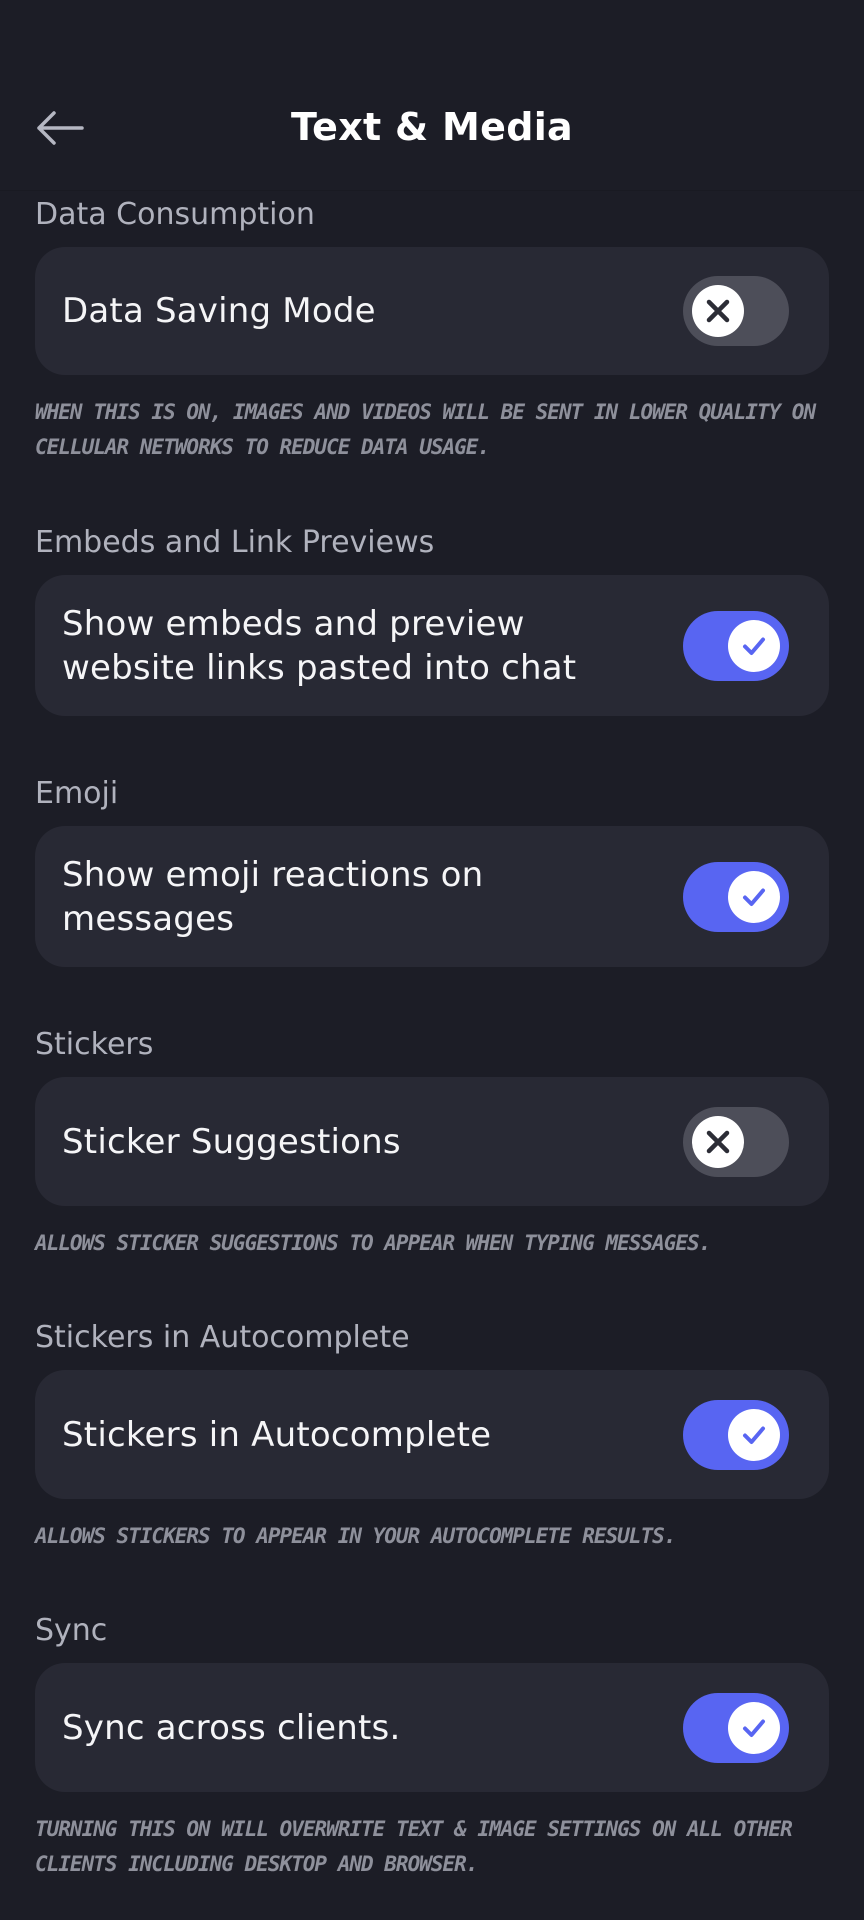  What do you see at coordinates (71, 1630) in the screenshot?
I see `section-title: Sync` at bounding box center [71, 1630].